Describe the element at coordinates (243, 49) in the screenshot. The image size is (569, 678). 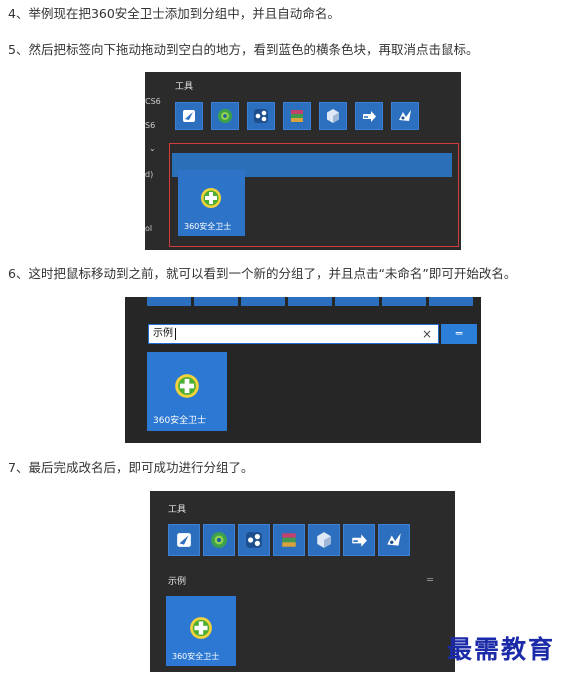
I see `step-5-text: 5、然后把标签向下拖动拖动到空白的地方，看到蓝色的横条色块，再取消点击鼠标。` at that location.